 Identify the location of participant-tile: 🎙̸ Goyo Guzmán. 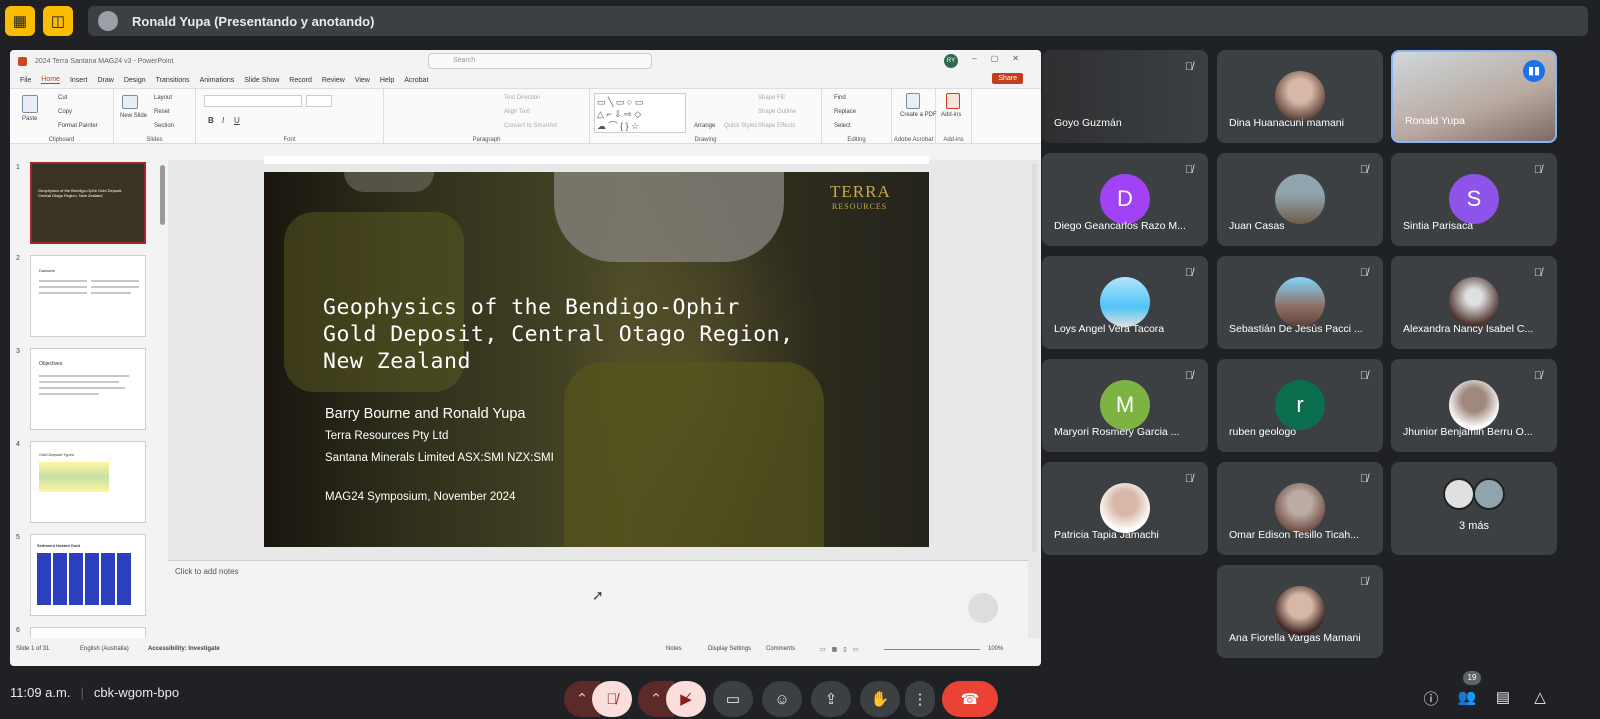
(1125, 96).